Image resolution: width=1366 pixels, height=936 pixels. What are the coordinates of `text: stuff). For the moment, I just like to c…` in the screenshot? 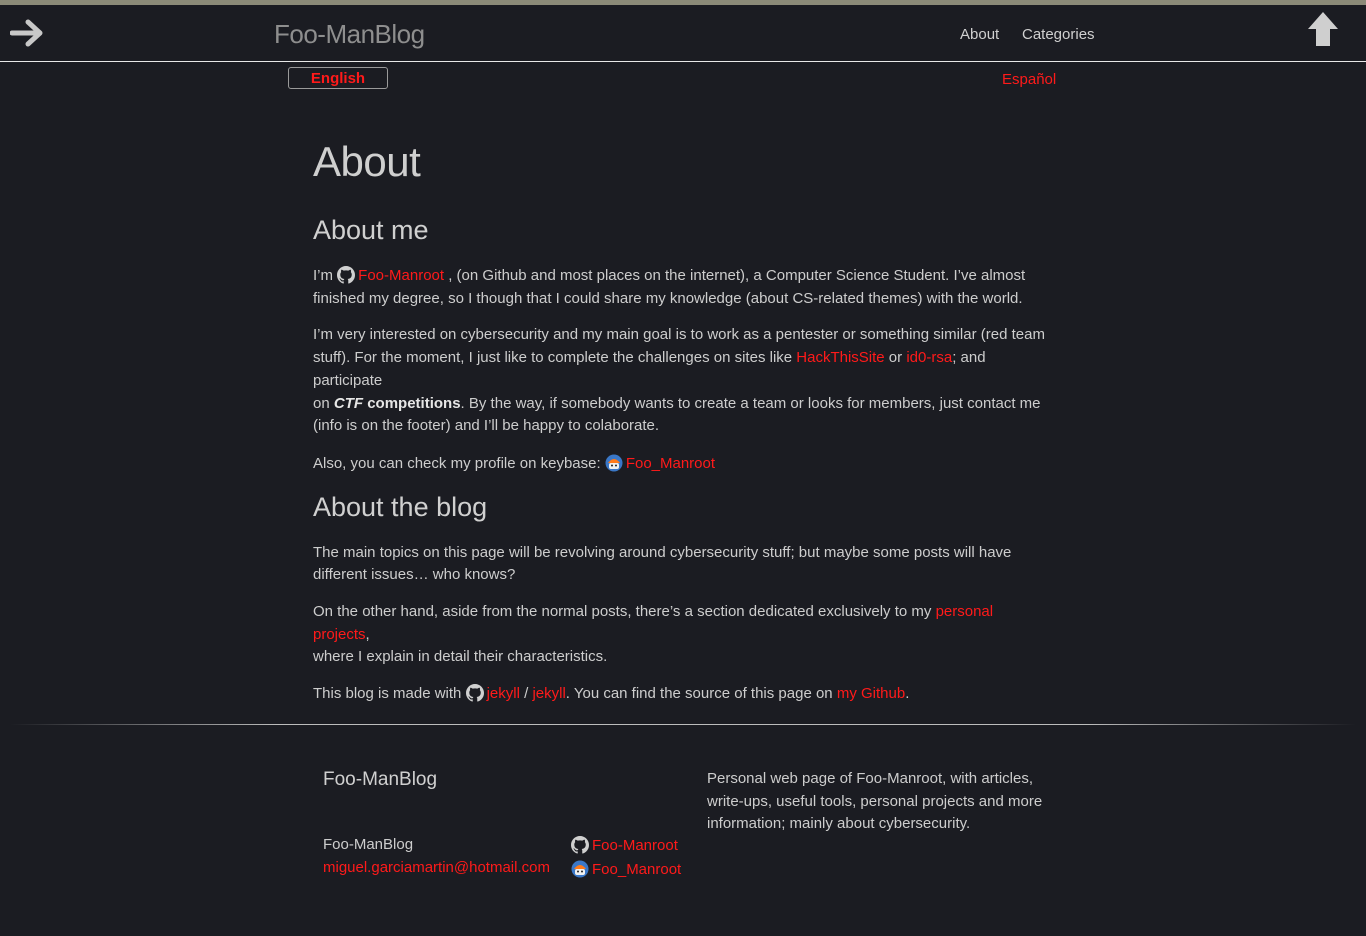 It's located at (555, 358).